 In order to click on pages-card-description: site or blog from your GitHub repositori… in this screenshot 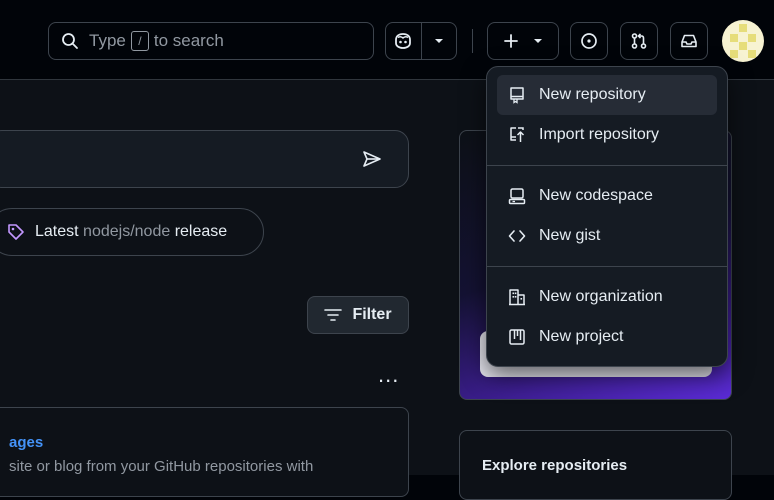, I will do `click(161, 466)`.